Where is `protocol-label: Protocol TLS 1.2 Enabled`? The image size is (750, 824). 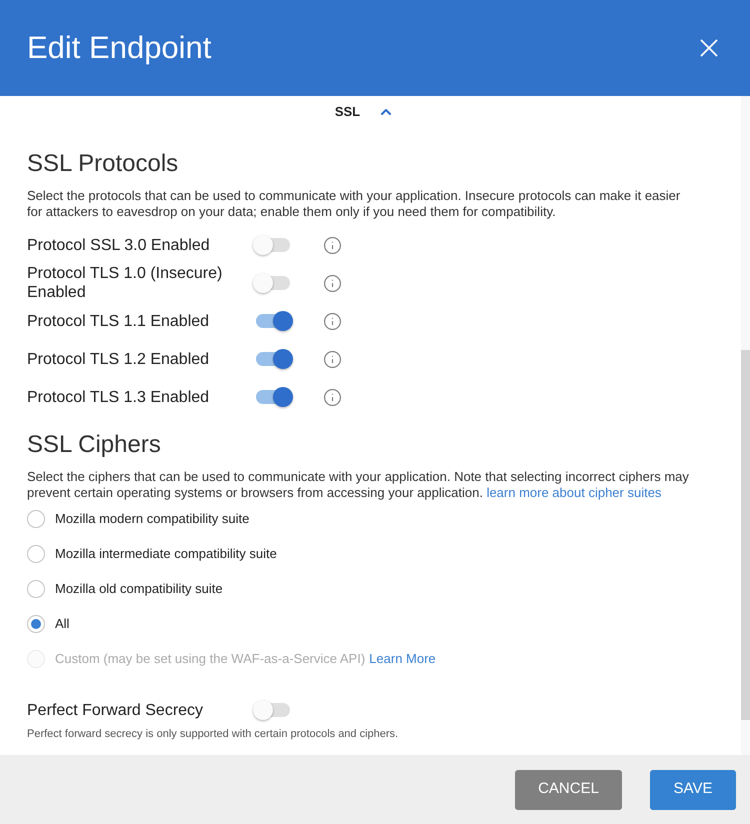 protocol-label: Protocol TLS 1.2 Enabled is located at coordinates (118, 359).